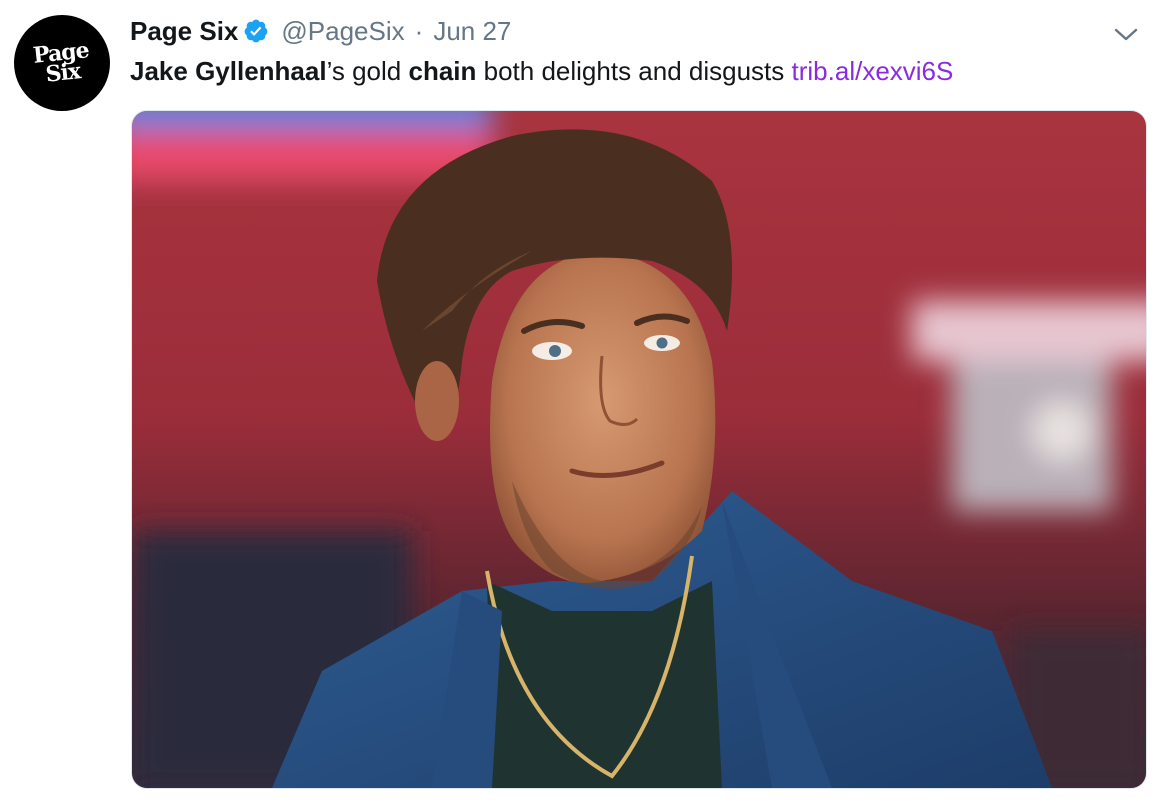  Describe the element at coordinates (442, 71) in the screenshot. I see `tweet-text-keyword: chain` at that location.